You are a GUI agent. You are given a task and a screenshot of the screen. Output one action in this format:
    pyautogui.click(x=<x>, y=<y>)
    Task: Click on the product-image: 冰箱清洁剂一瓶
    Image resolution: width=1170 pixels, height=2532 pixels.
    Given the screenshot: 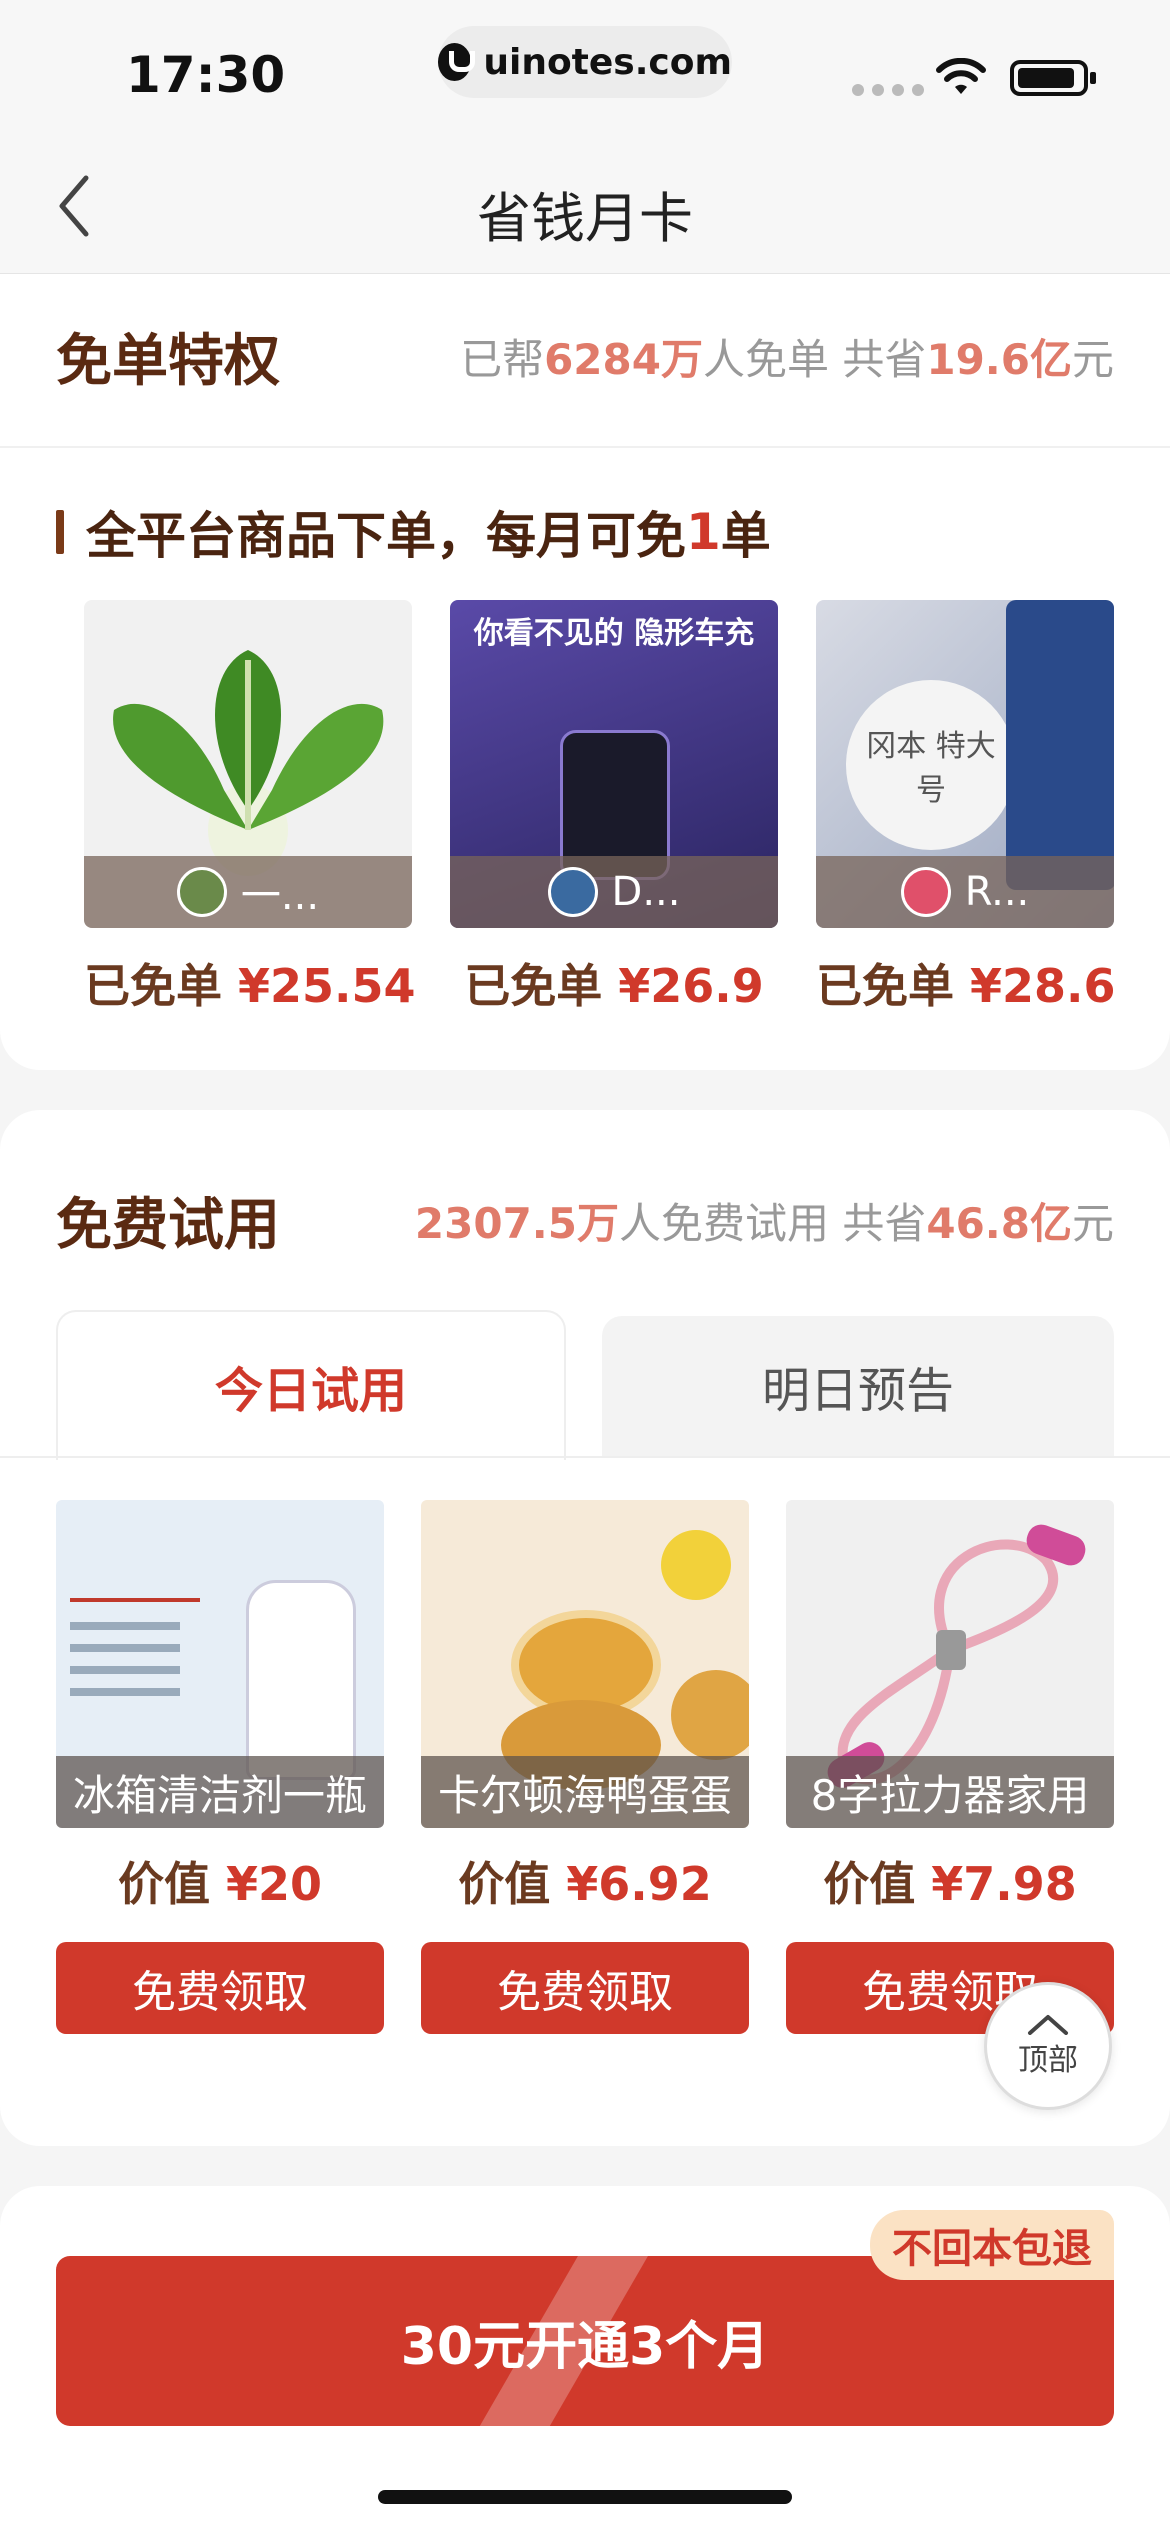 What is the action you would take?
    pyautogui.click(x=220, y=1664)
    